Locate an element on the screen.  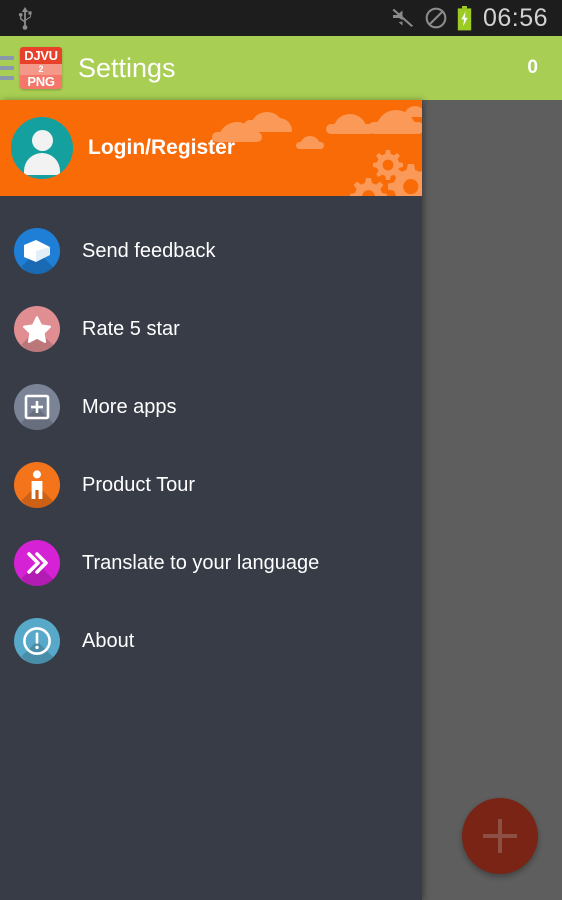
add-fab-button is located at coordinates (500, 836).